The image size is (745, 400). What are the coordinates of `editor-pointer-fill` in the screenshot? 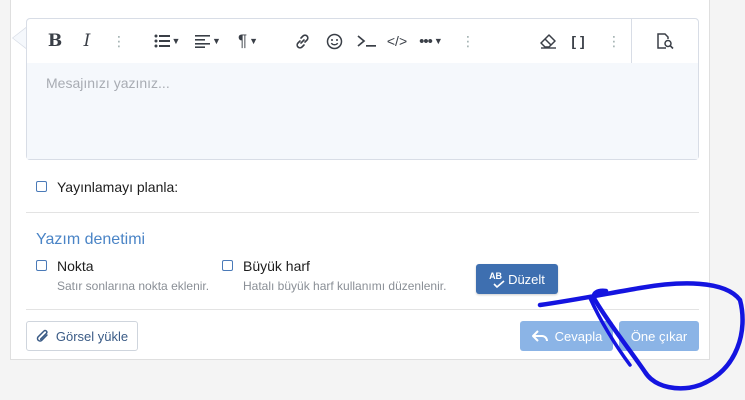 It's located at (19, 38).